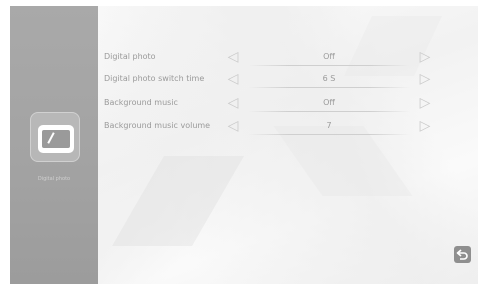  What do you see at coordinates (54, 179) in the screenshot?
I see `sidebar-item-label: Digital photo` at bounding box center [54, 179].